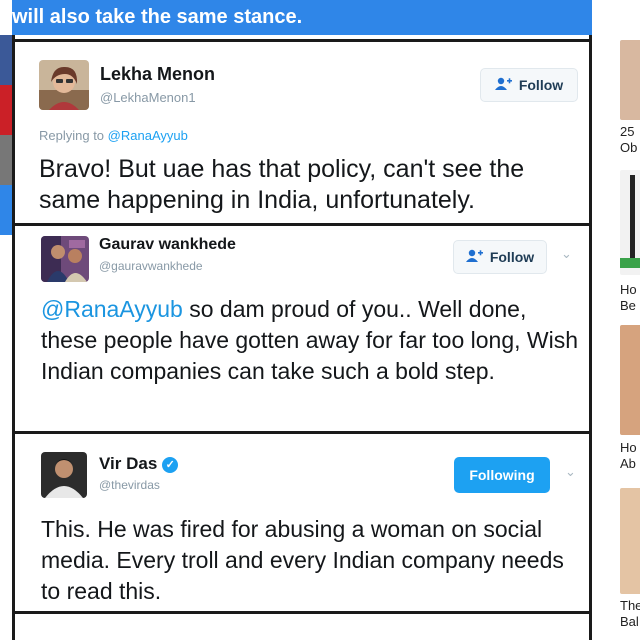  What do you see at coordinates (157, 74) in the screenshot?
I see `tweet-author-name: Lekha Menon` at bounding box center [157, 74].